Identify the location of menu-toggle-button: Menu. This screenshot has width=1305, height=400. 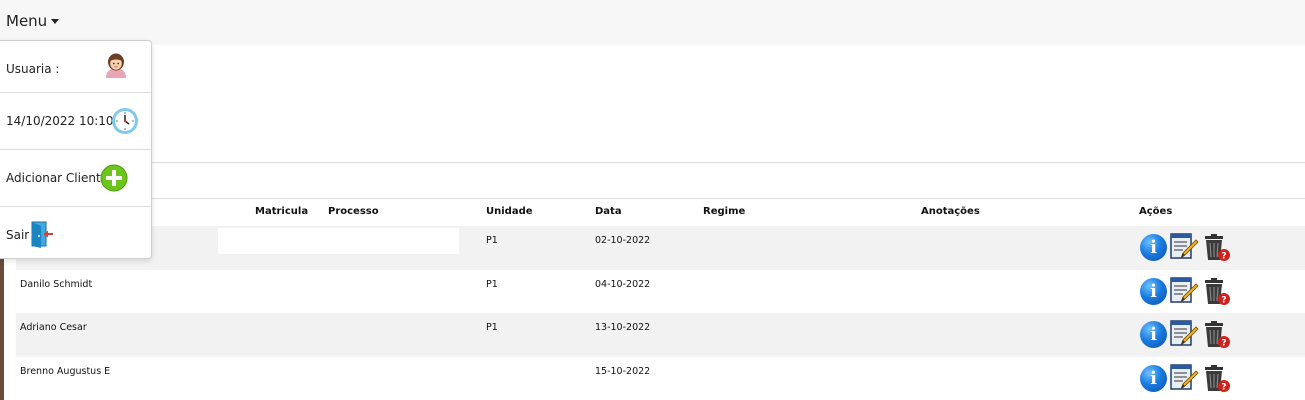
(33, 21).